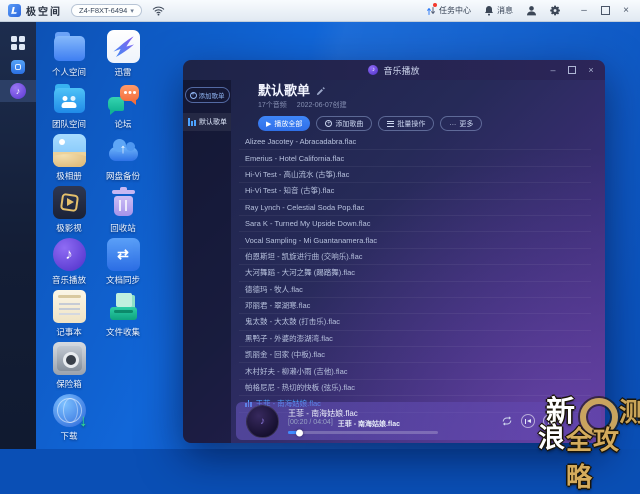 The width and height of the screenshot is (640, 494). Describe the element at coordinates (415, 273) in the screenshot. I see `song-row: 大河舞蹈 - 大河之舞 (踢踏舞).flac` at that location.